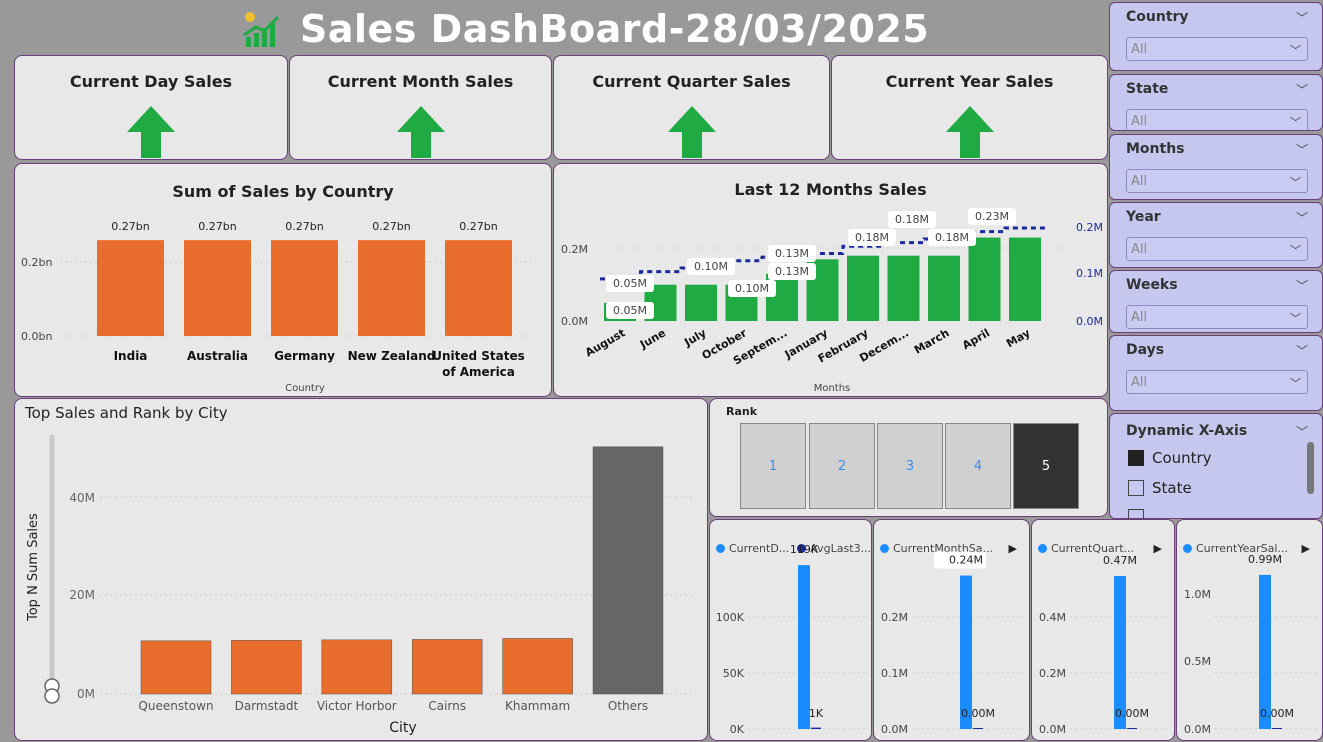  What do you see at coordinates (305, 388) in the screenshot?
I see `x-axis-label: Country` at bounding box center [305, 388].